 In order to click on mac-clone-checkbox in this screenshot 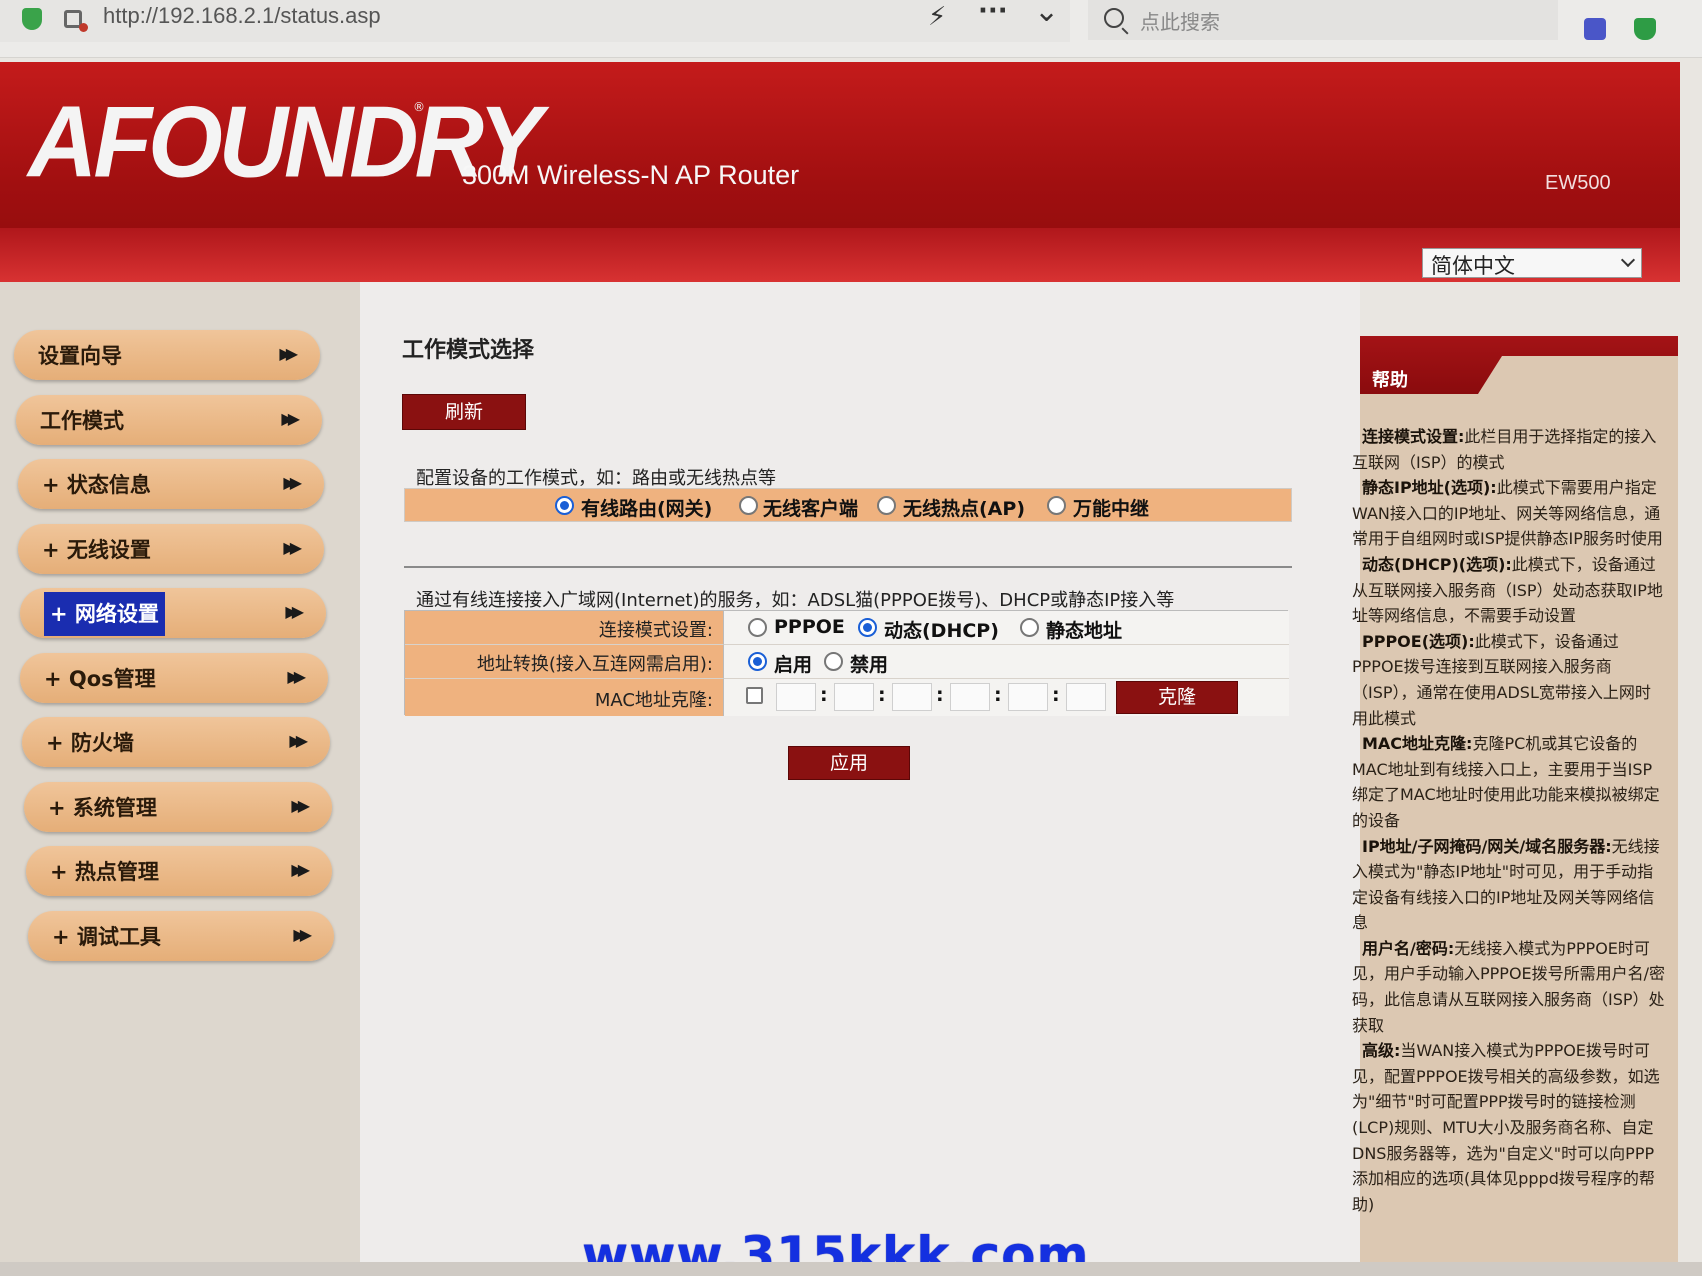, I will do `click(754, 695)`.